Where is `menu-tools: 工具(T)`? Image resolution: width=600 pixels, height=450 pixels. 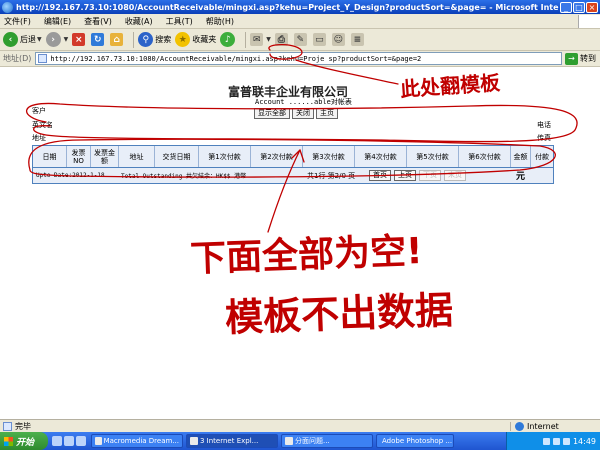
menu-tools: 工具(T) is located at coordinates (179, 21).